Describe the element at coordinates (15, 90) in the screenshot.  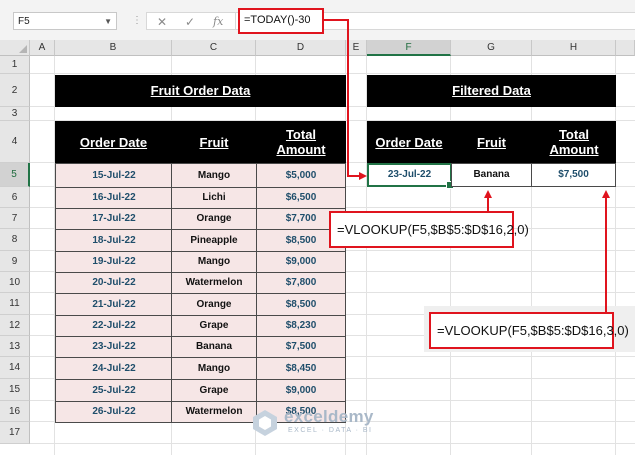
I see `row-header-2: 2` at that location.